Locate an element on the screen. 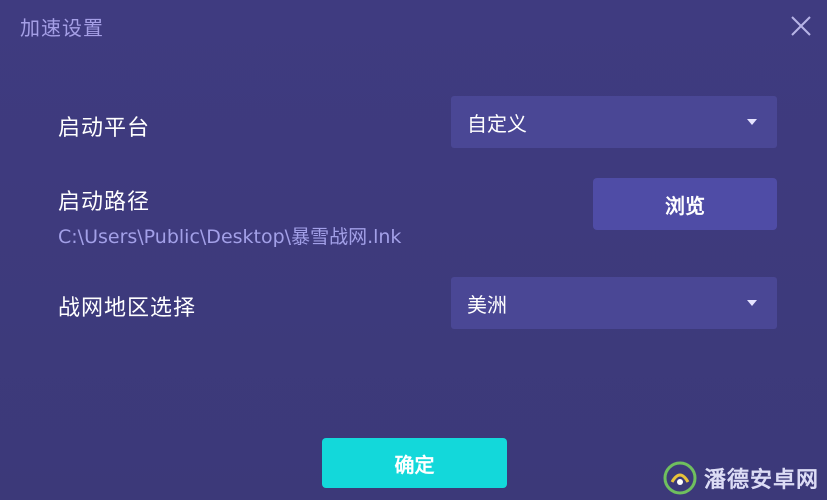 This screenshot has width=827, height=500. platform-label: 启动平台 is located at coordinates (104, 128).